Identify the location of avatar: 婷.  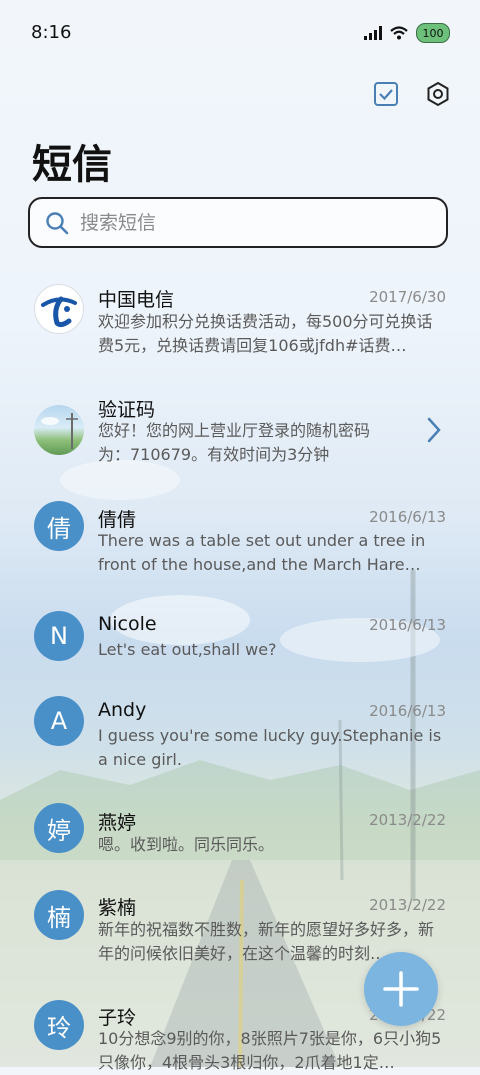
(59, 828).